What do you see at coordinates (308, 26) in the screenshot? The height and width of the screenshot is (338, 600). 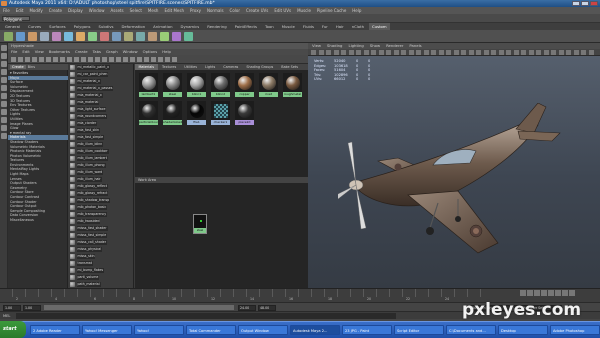 I see `shelf-tab-fluids: Fluids` at bounding box center [308, 26].